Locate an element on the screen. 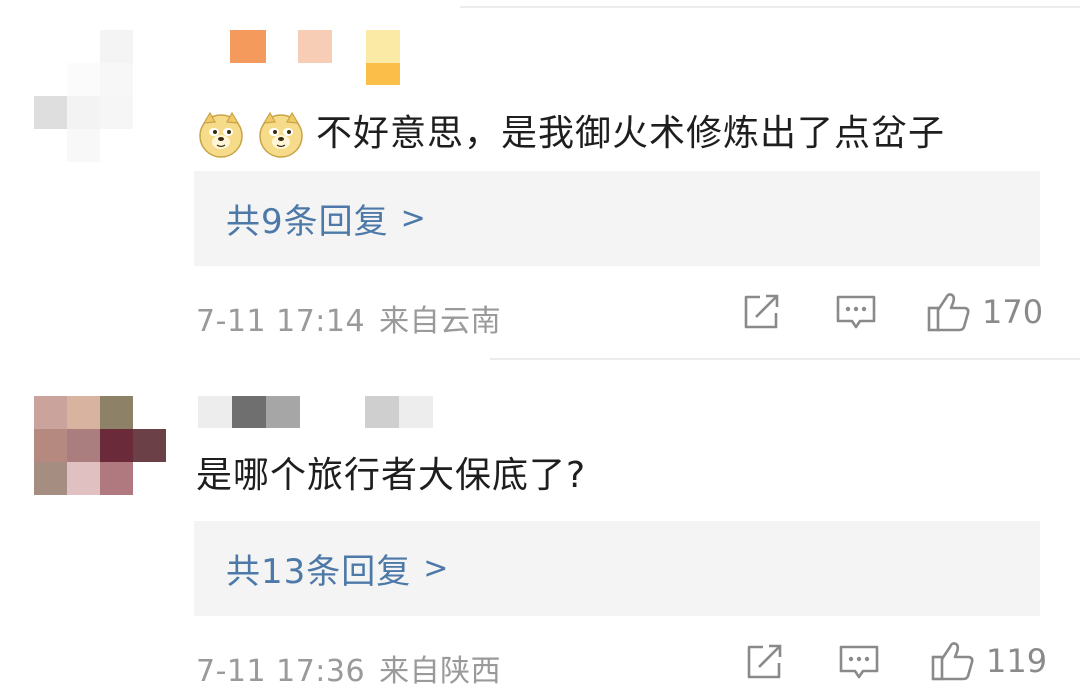  like-button: 170 is located at coordinates (984, 312).